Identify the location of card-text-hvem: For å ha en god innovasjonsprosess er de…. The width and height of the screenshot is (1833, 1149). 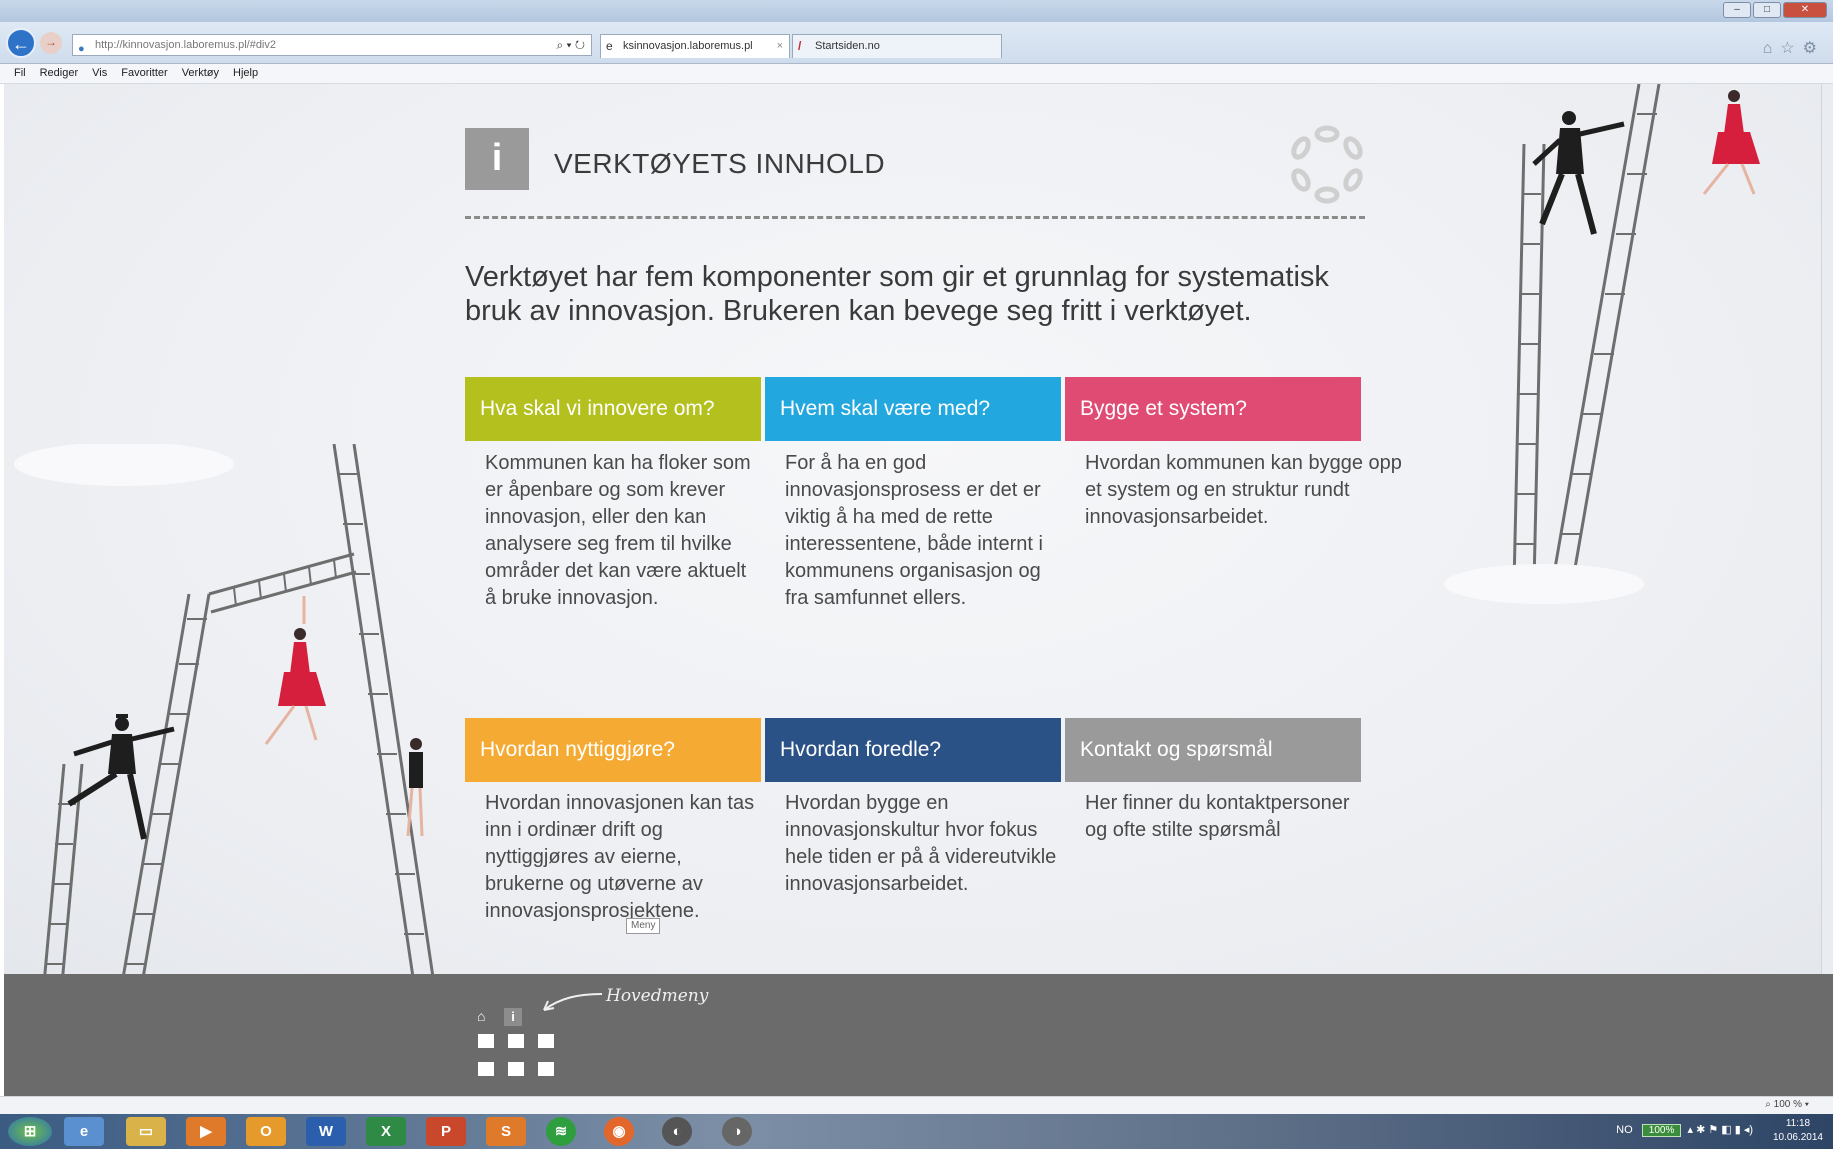
(914, 530).